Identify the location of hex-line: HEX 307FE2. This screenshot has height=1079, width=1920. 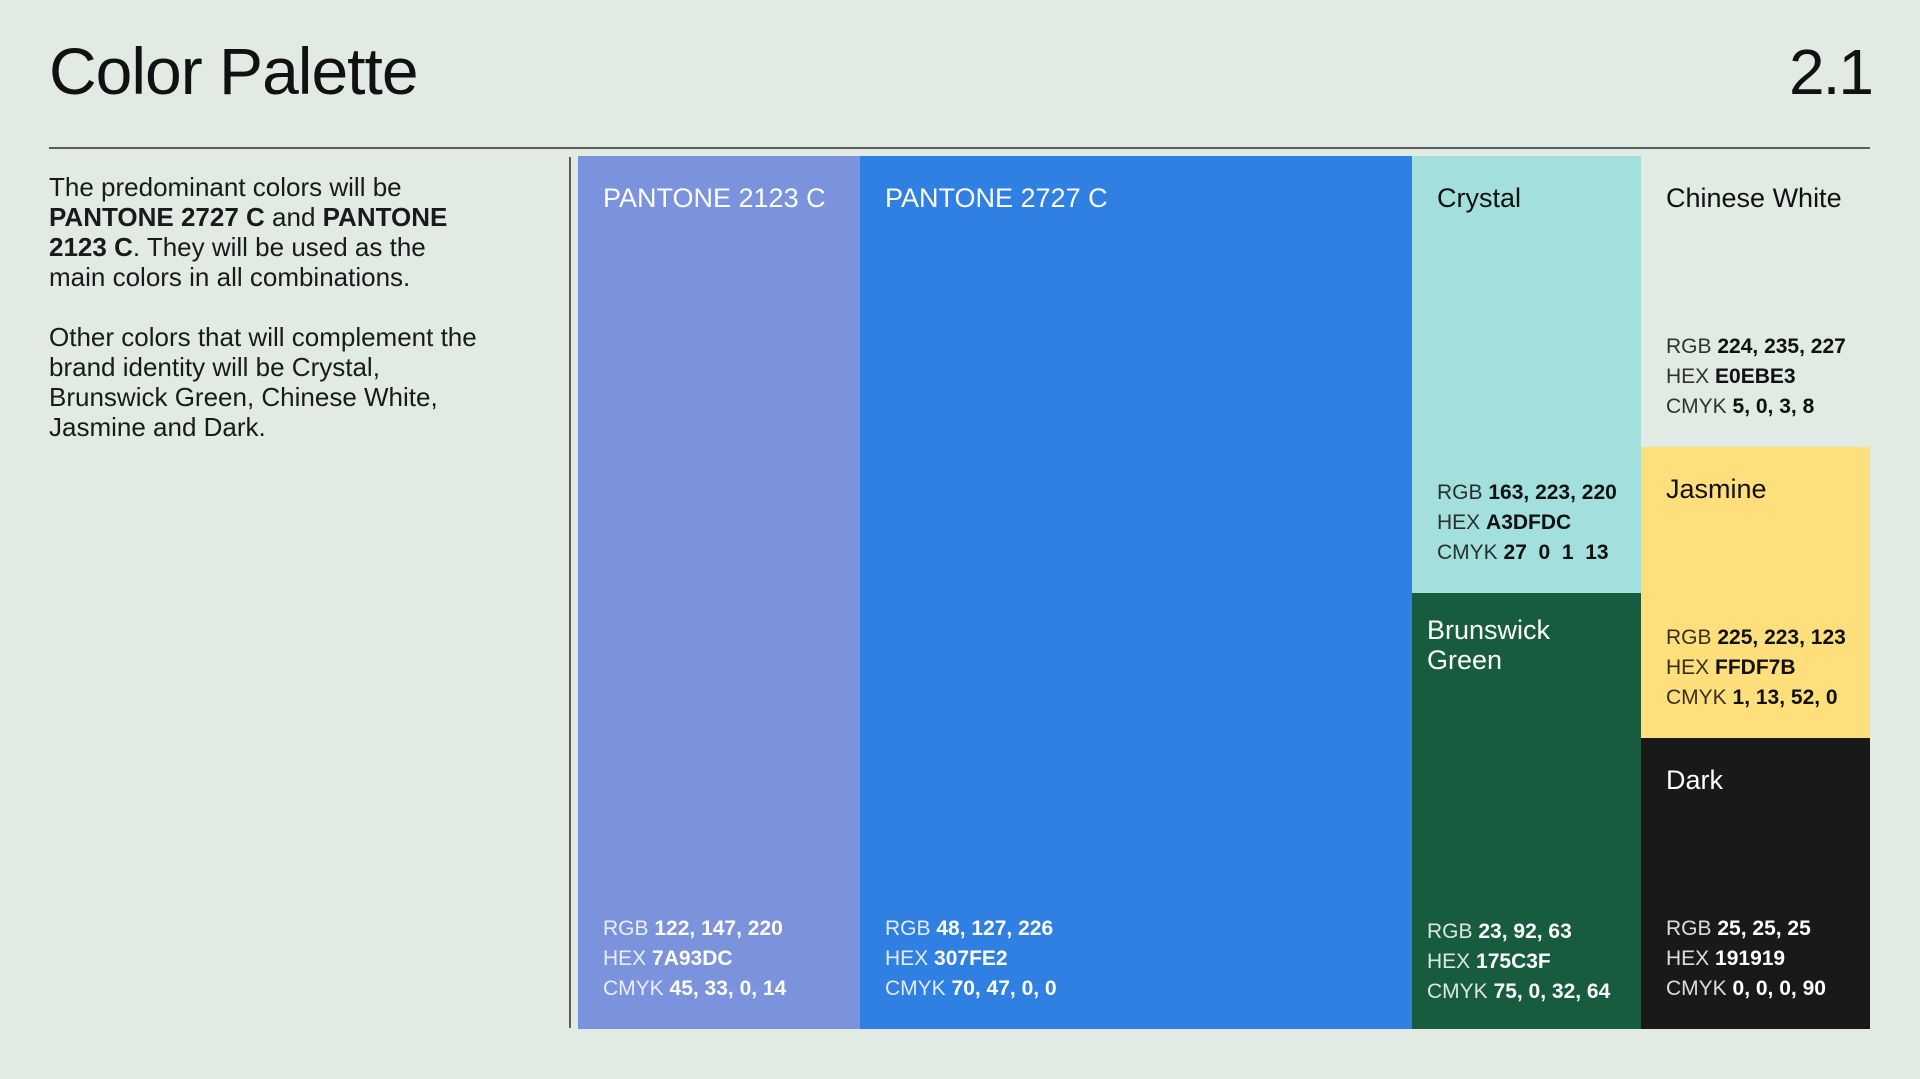
(971, 959).